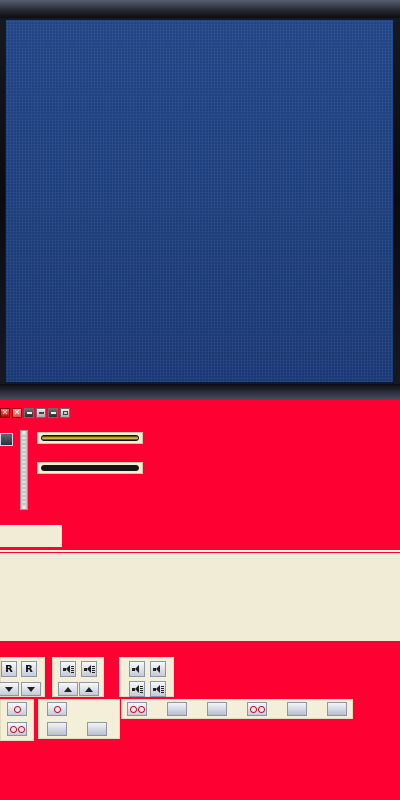 This screenshot has height=800, width=400. I want to click on restore-icon, so click(41, 413).